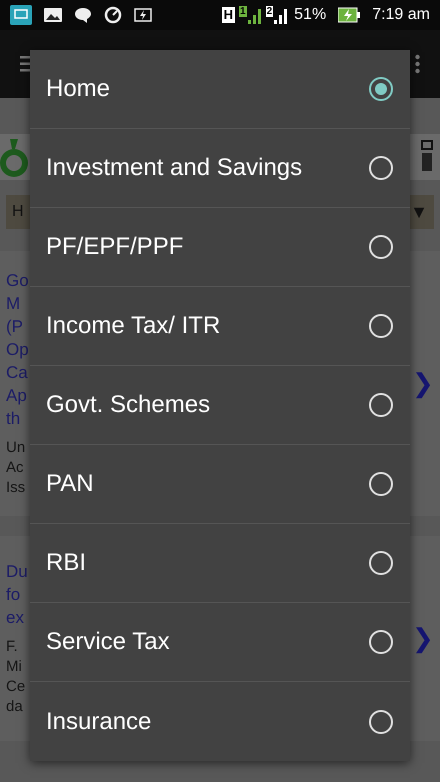 This screenshot has width=440, height=782. I want to click on chat-icon, so click(83, 15).